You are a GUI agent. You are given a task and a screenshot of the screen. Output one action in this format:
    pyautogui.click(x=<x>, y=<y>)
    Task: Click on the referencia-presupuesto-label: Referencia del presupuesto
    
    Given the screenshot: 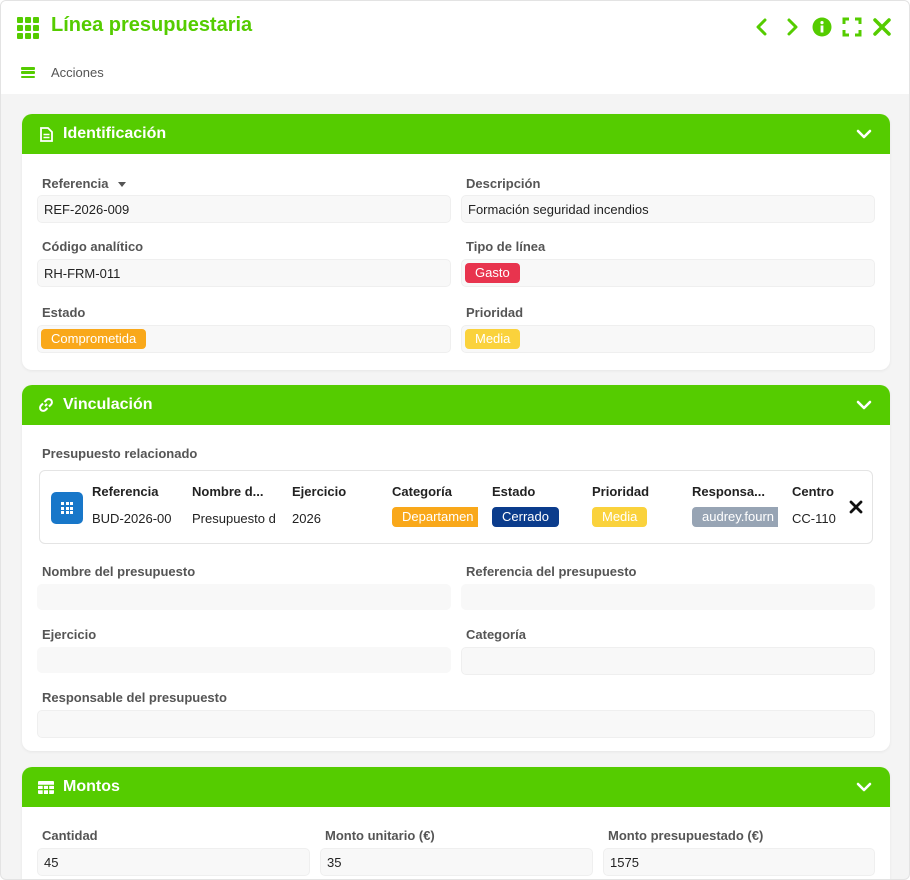 What is the action you would take?
    pyautogui.click(x=551, y=571)
    